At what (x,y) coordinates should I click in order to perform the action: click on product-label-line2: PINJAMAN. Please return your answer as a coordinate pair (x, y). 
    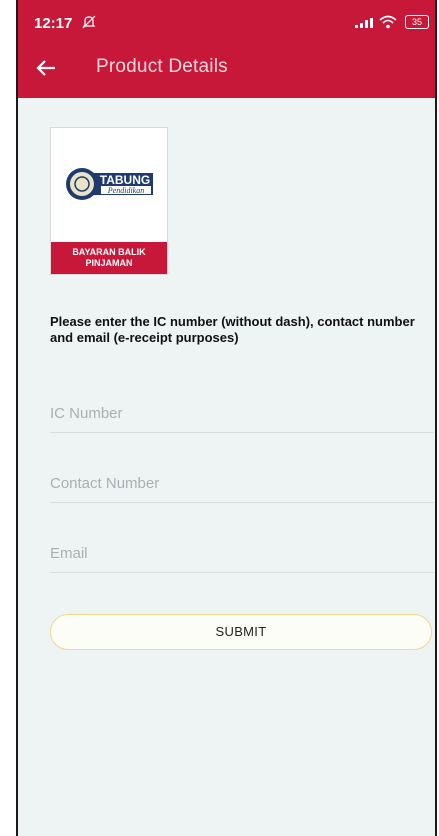
    Looking at the image, I should click on (109, 263).